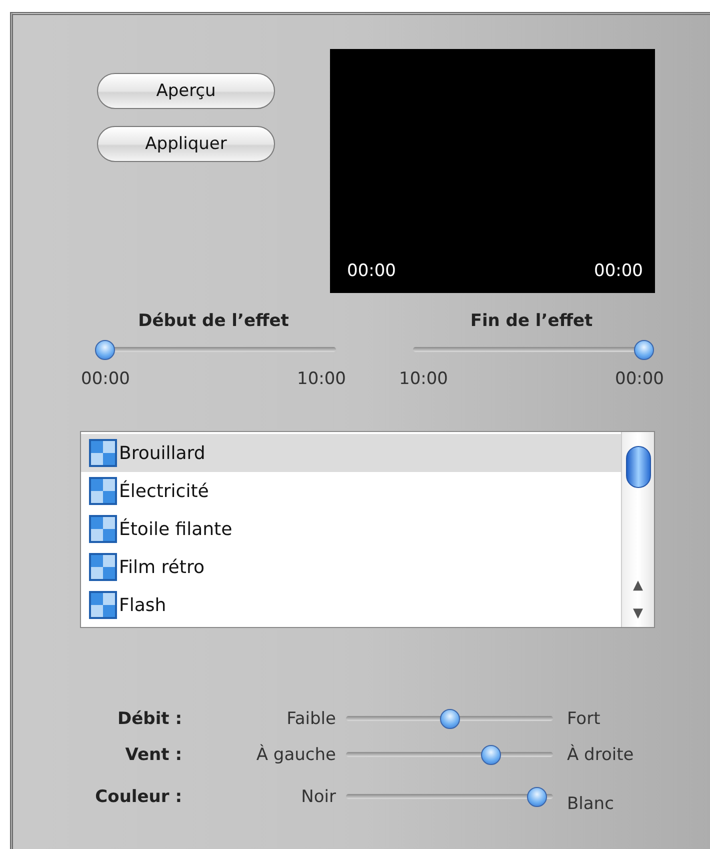 The height and width of the screenshot is (849, 710). What do you see at coordinates (162, 453) in the screenshot?
I see `item-label: Brouillard` at bounding box center [162, 453].